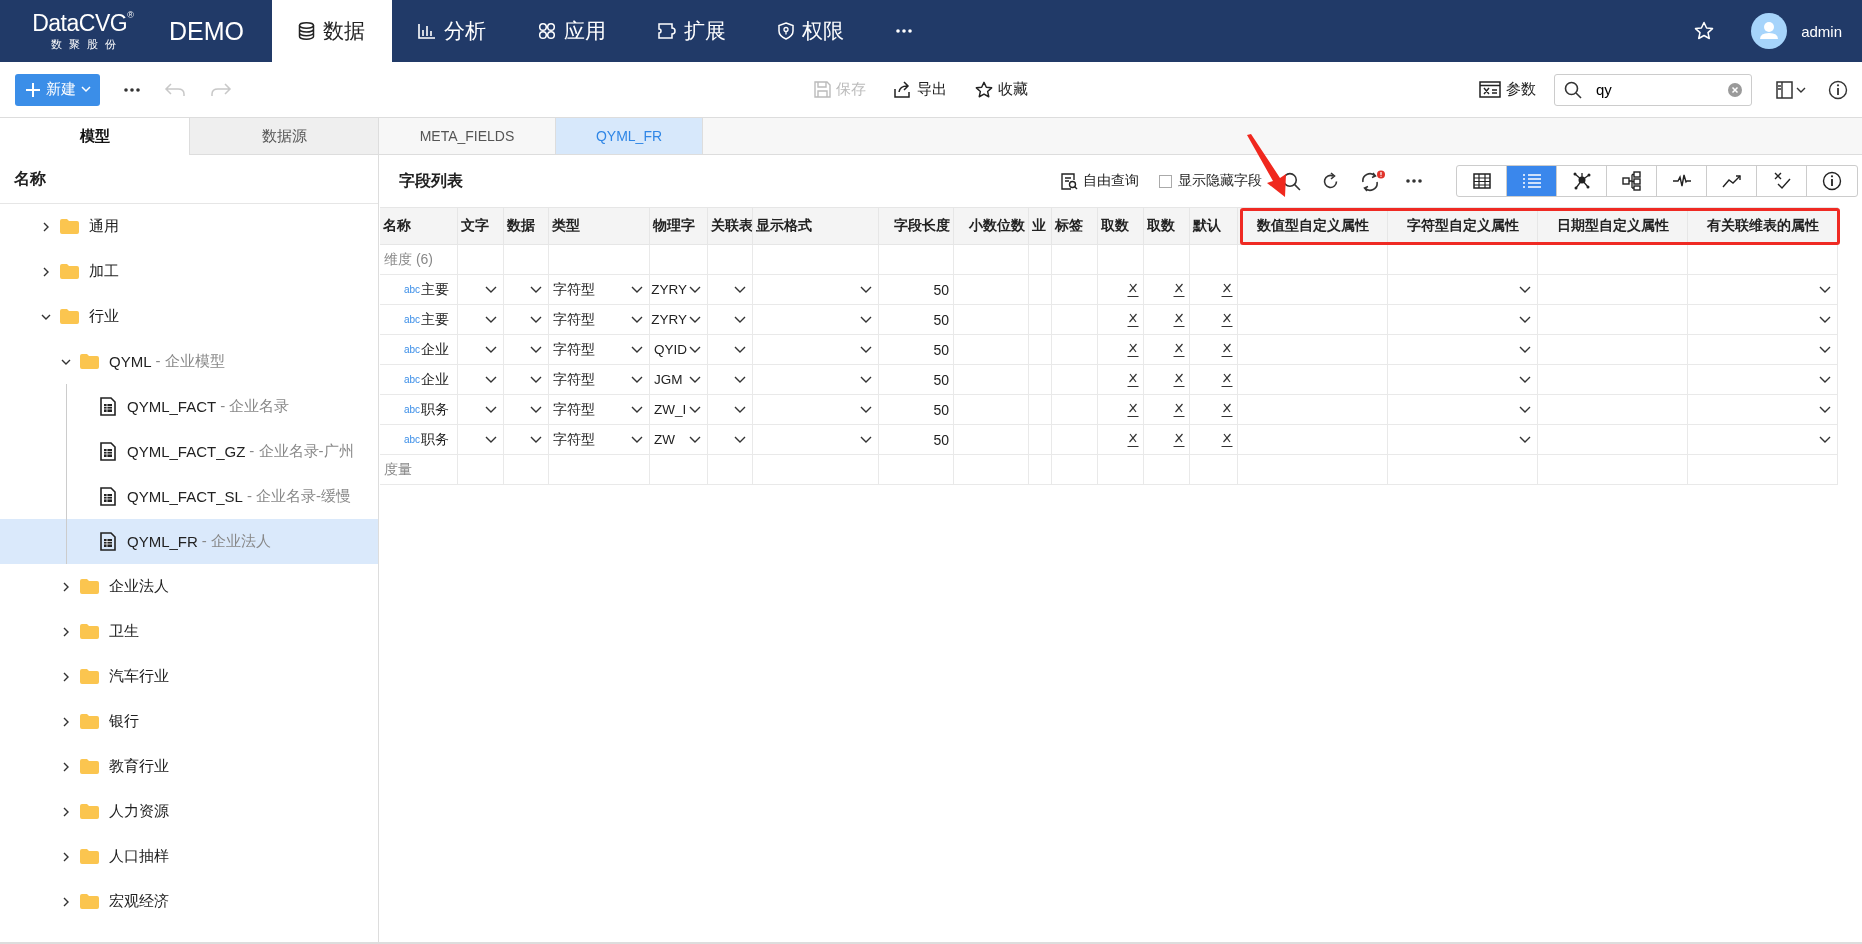 This screenshot has height=944, width=1862. I want to click on dropdown-cell: QYID, so click(679, 350).